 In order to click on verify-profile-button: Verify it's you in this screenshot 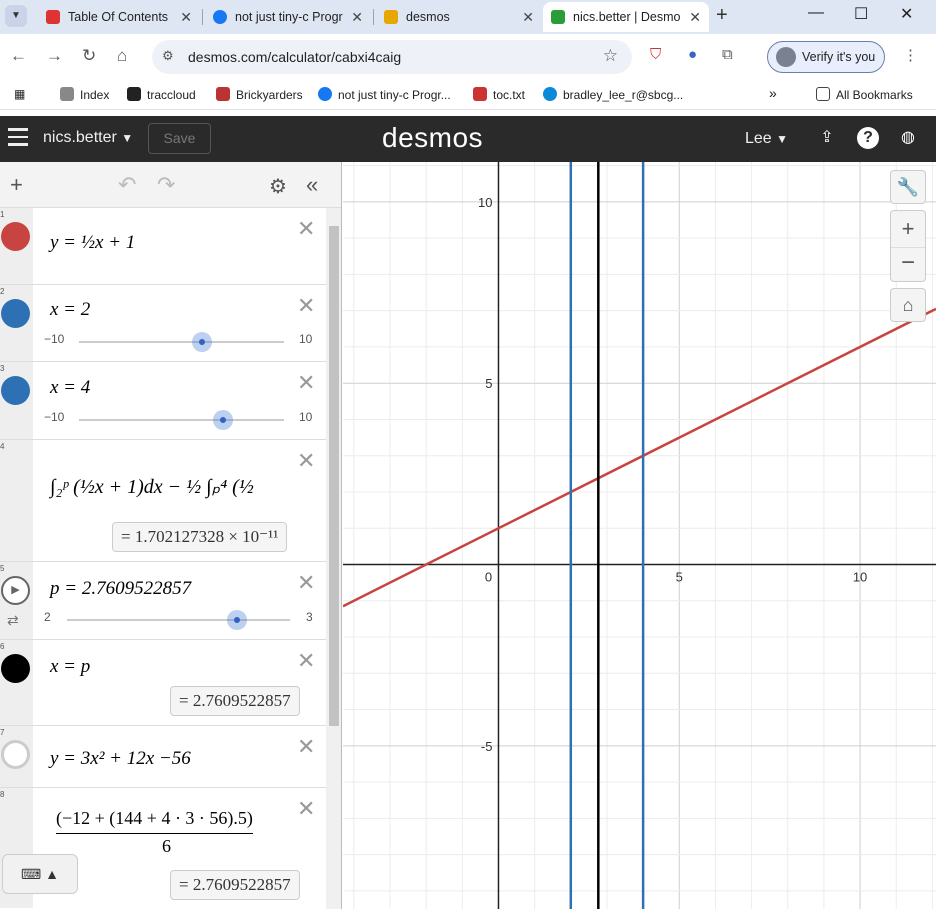, I will do `click(826, 57)`.